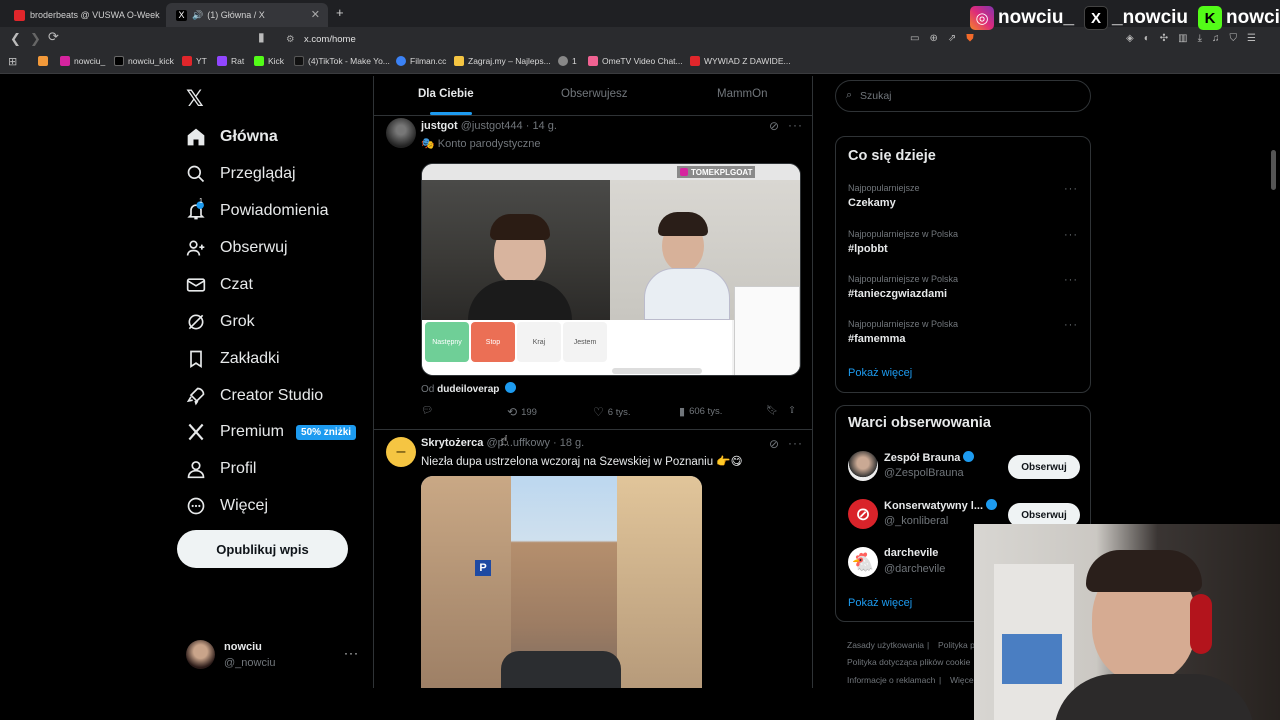  I want to click on trend-item: Najpopularniejsze w Polska #lpobbt ···, so click(963, 245).